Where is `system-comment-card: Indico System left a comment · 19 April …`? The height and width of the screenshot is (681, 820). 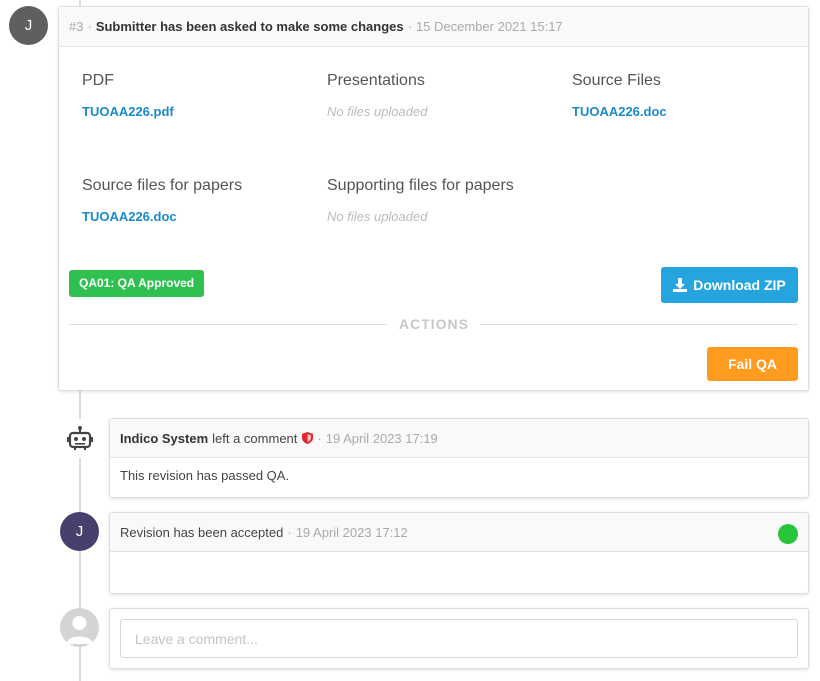
system-comment-card: Indico System left a comment · 19 April … is located at coordinates (459, 458).